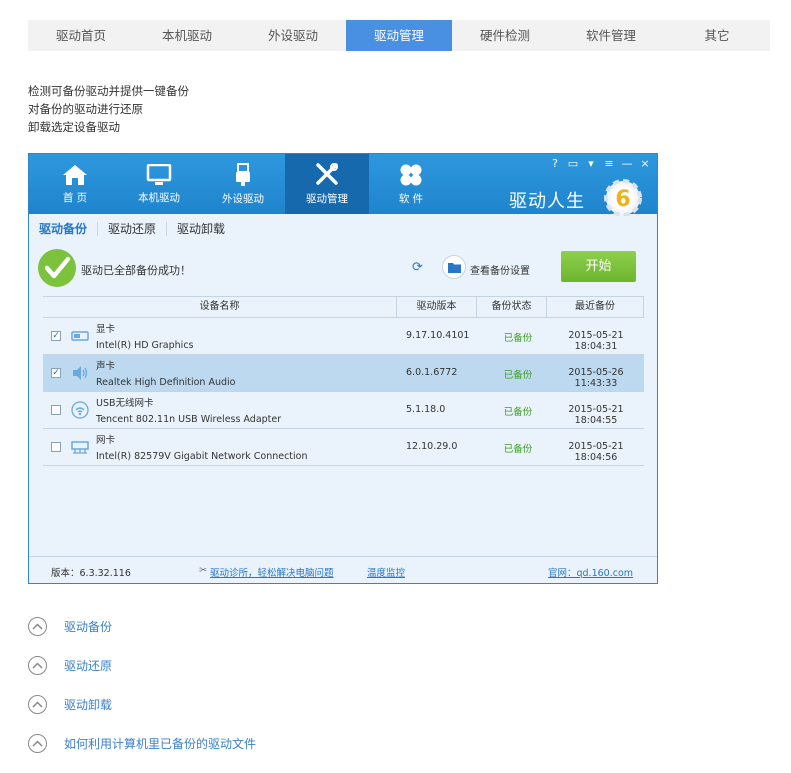 The height and width of the screenshot is (773, 791). Describe the element at coordinates (426, 409) in the screenshot. I see `driver-version: 5.1.18.0` at that location.